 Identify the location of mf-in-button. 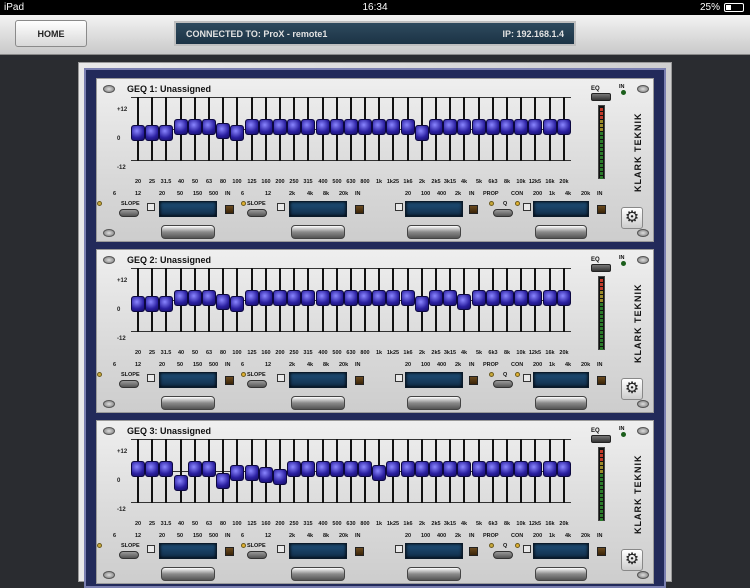
(473, 209).